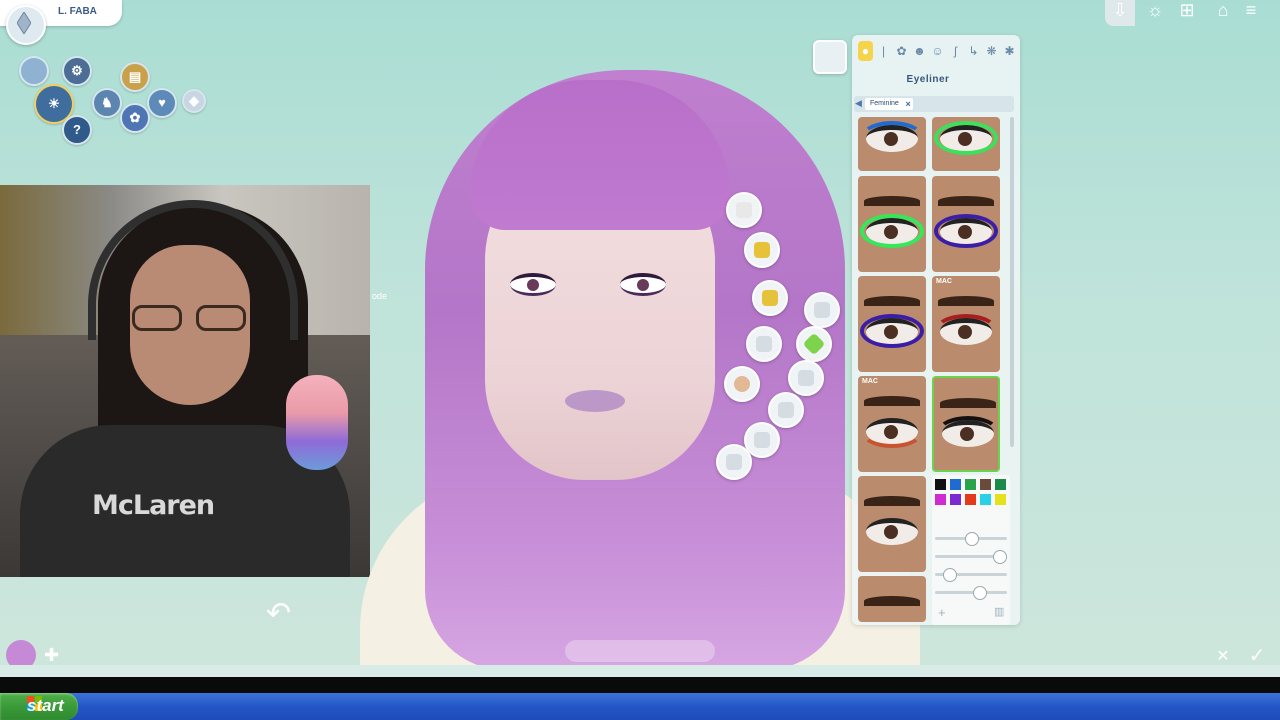 The image size is (1280, 720). I want to click on tab-brow-icon: ☺, so click(937, 51).